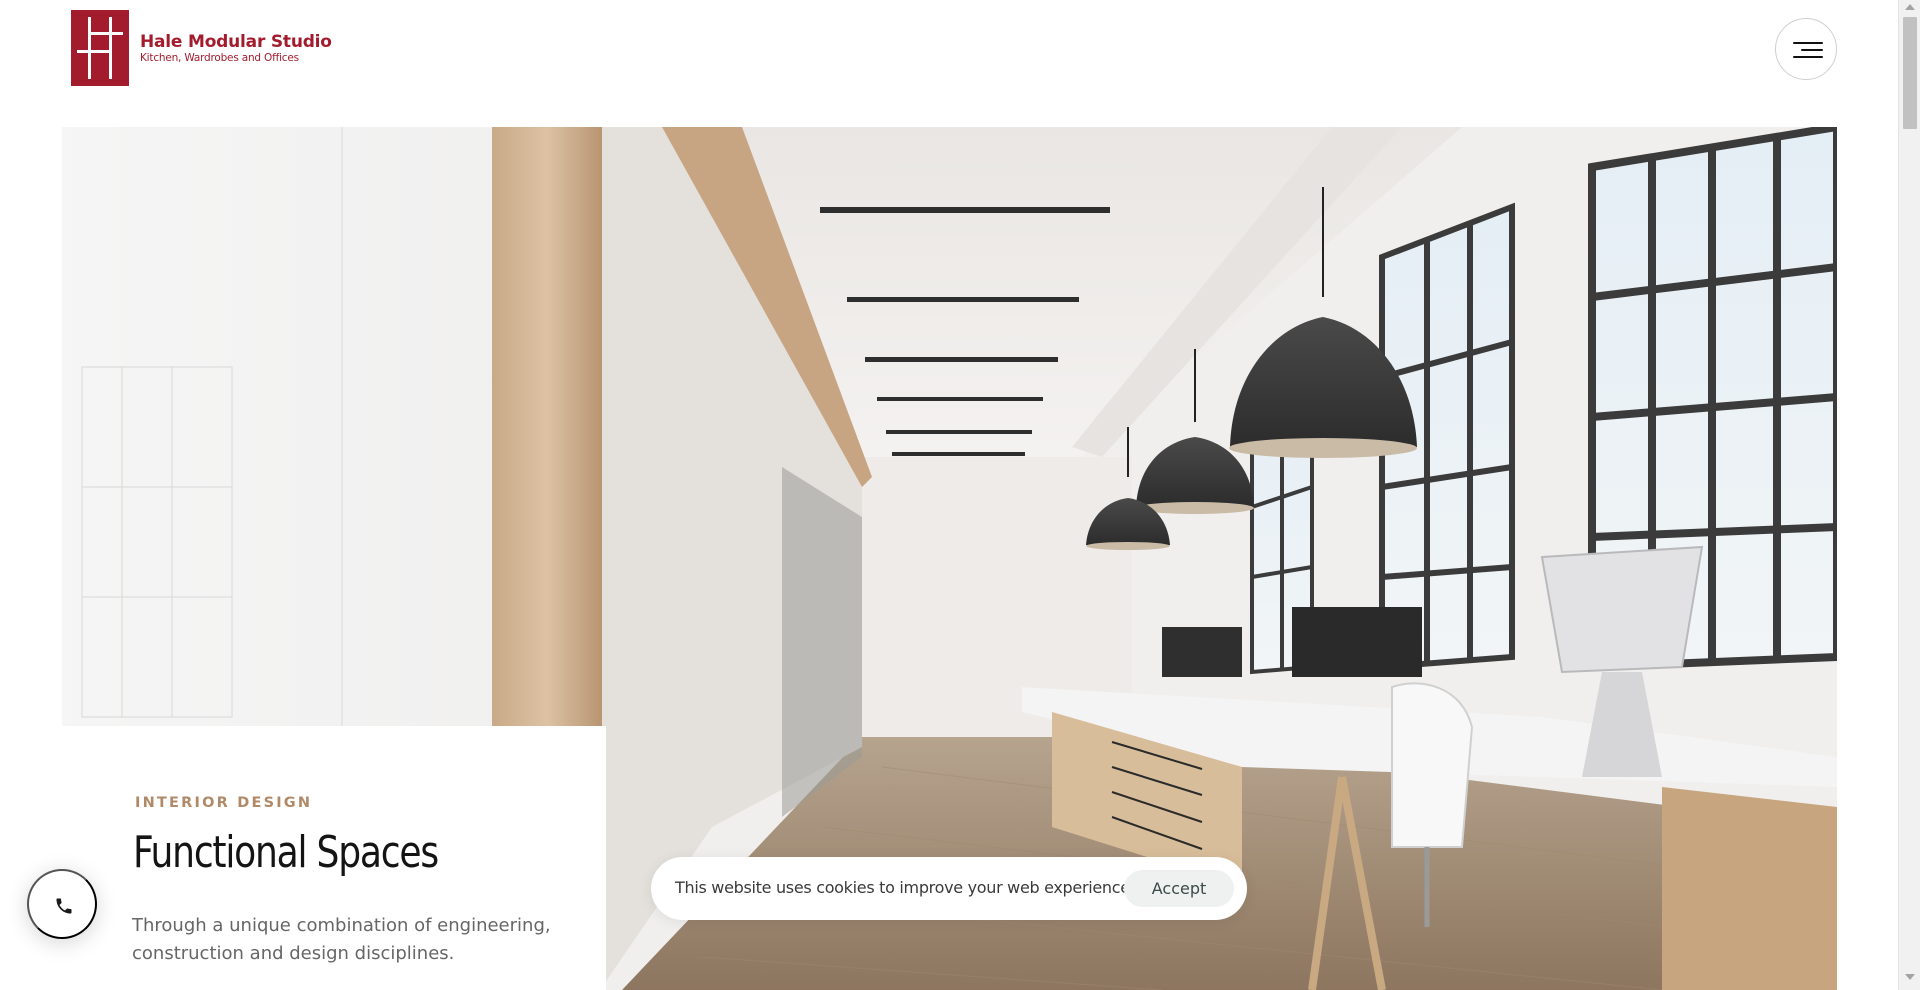 Image resolution: width=1920 pixels, height=990 pixels. Describe the element at coordinates (219, 57) in the screenshot. I see `logo-tagline: Kitchen, Wardrobes and Offices` at that location.